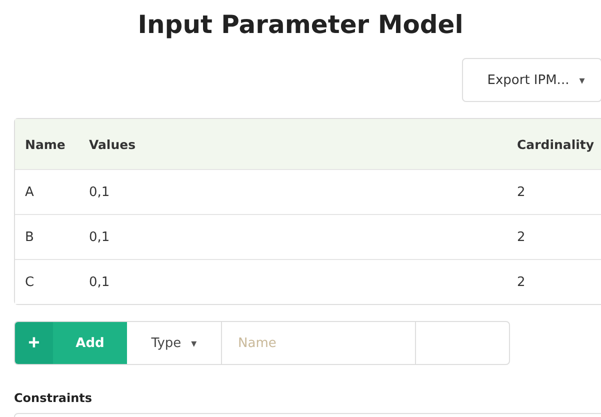 This screenshot has width=601, height=417. Describe the element at coordinates (54, 398) in the screenshot. I see `constraints-label: Constraints` at that location.